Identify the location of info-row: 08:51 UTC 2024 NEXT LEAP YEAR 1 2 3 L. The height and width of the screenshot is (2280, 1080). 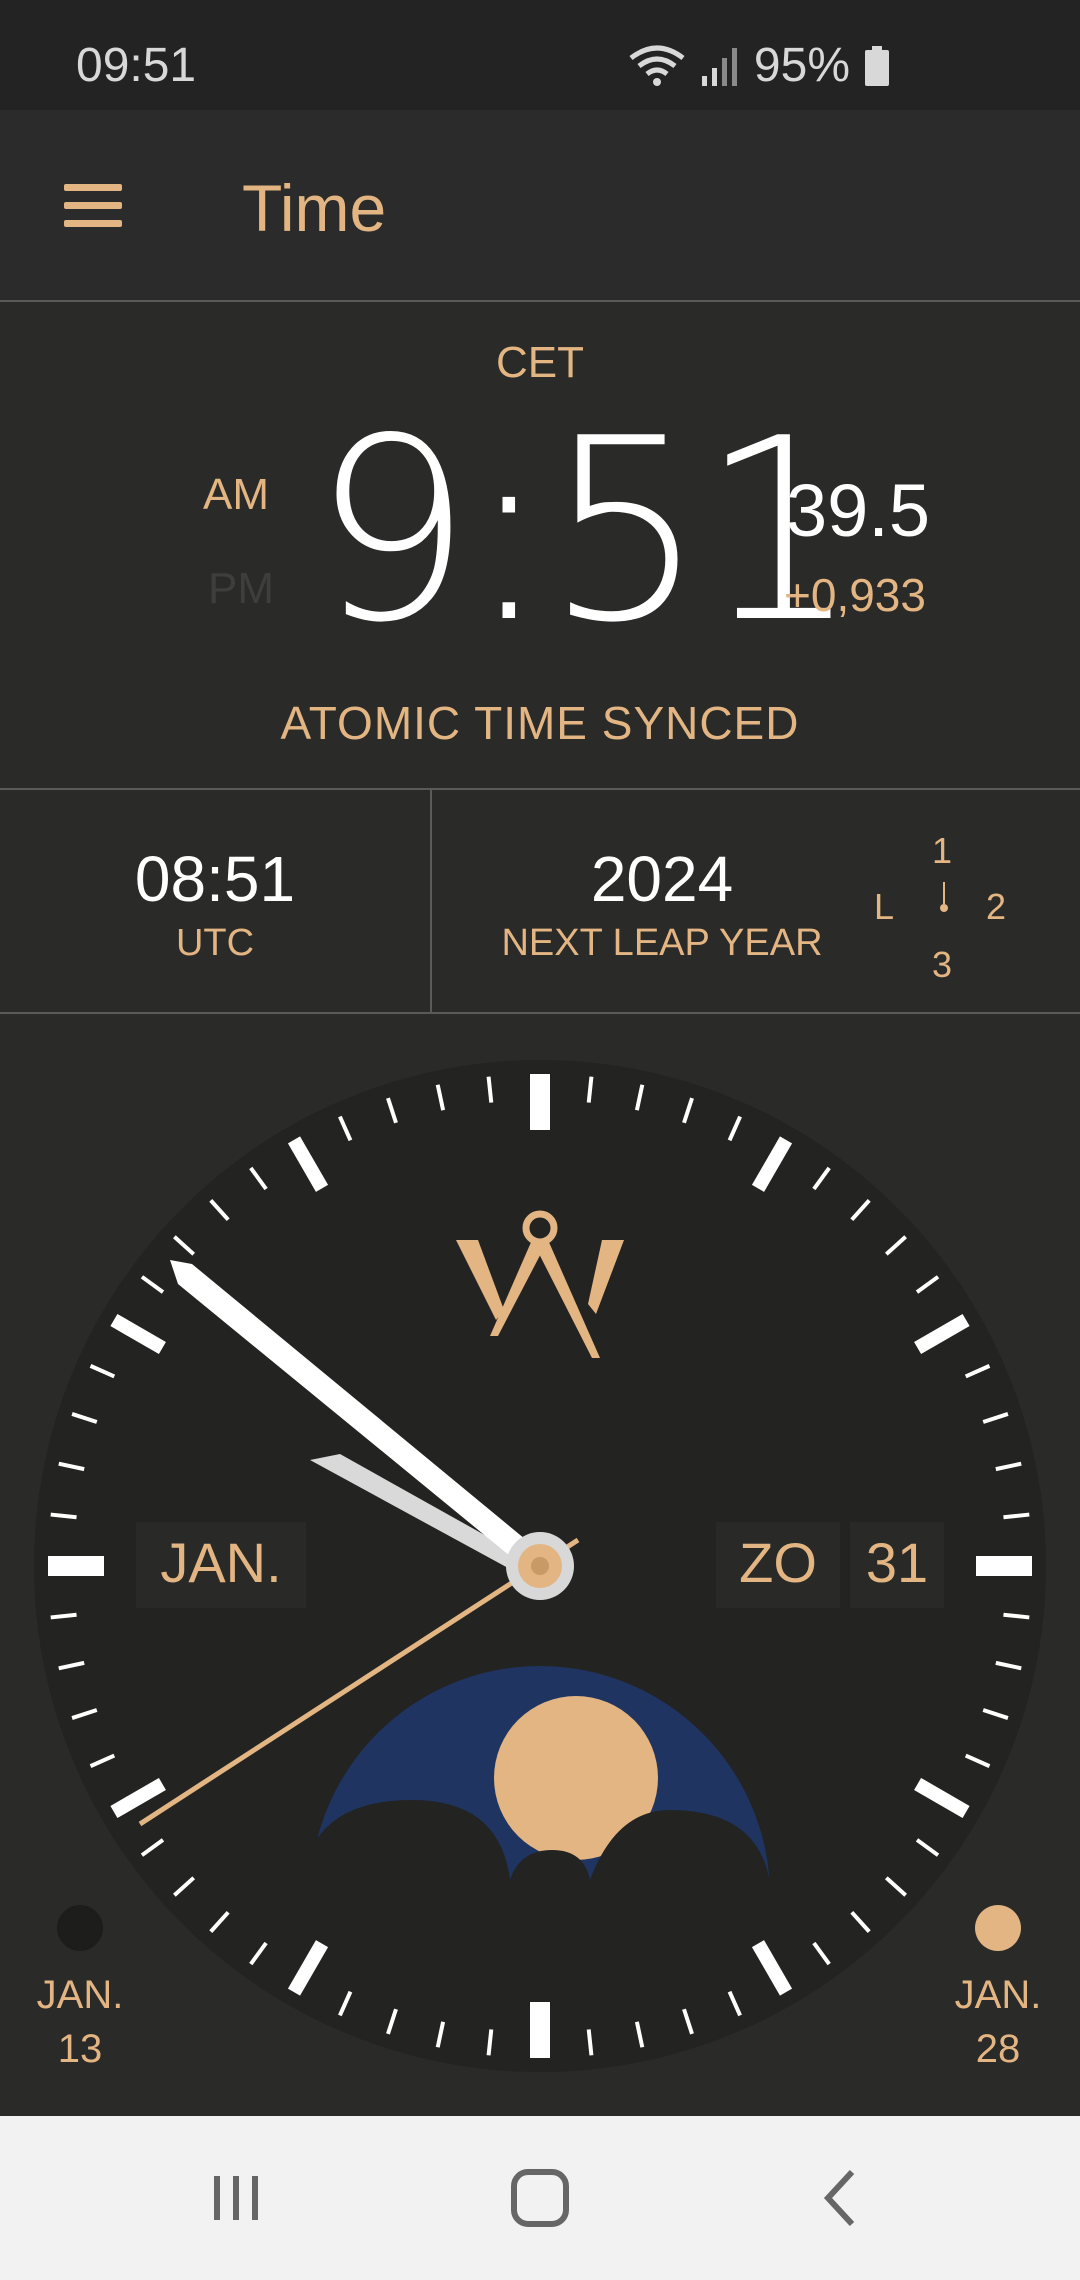
(540, 902).